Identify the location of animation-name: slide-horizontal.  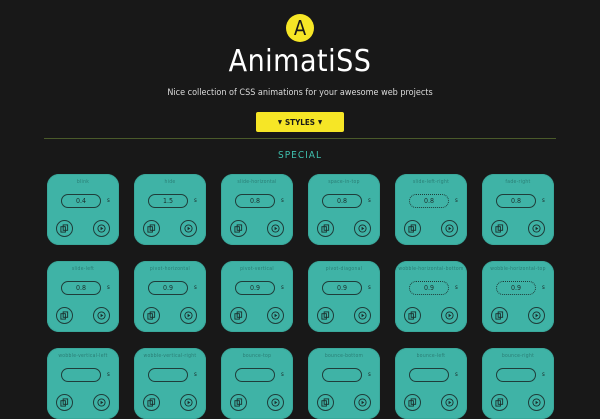
(257, 182).